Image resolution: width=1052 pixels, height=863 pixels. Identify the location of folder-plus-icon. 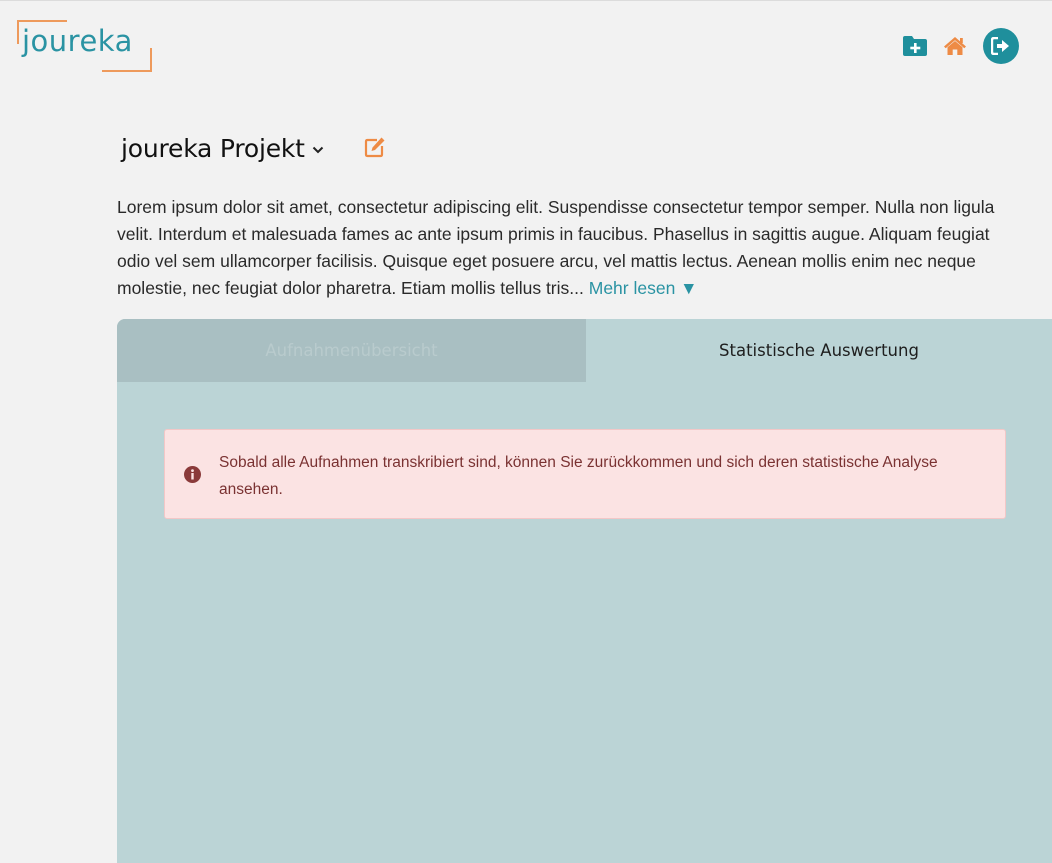
(915, 46).